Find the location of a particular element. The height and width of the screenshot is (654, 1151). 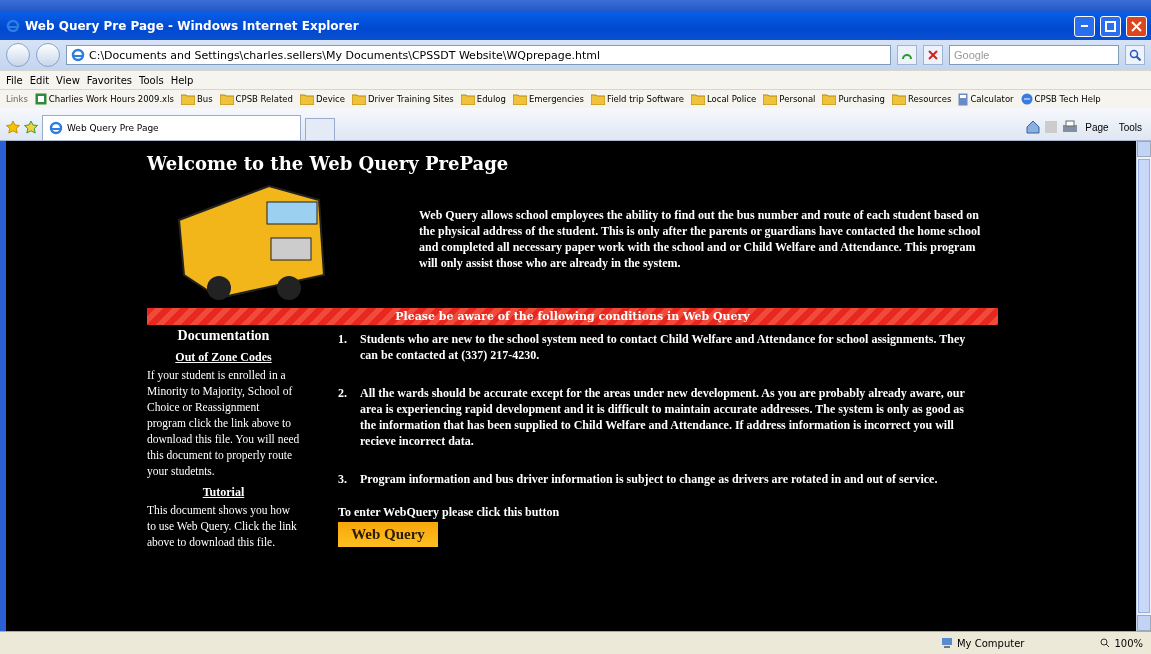

menu-item: Edit is located at coordinates (39, 80).